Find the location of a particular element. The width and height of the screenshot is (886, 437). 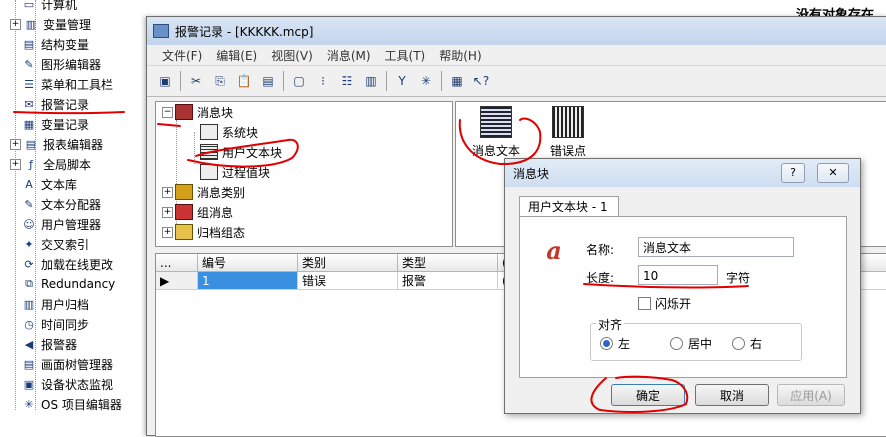

cut-icon: ✂ is located at coordinates (196, 81).